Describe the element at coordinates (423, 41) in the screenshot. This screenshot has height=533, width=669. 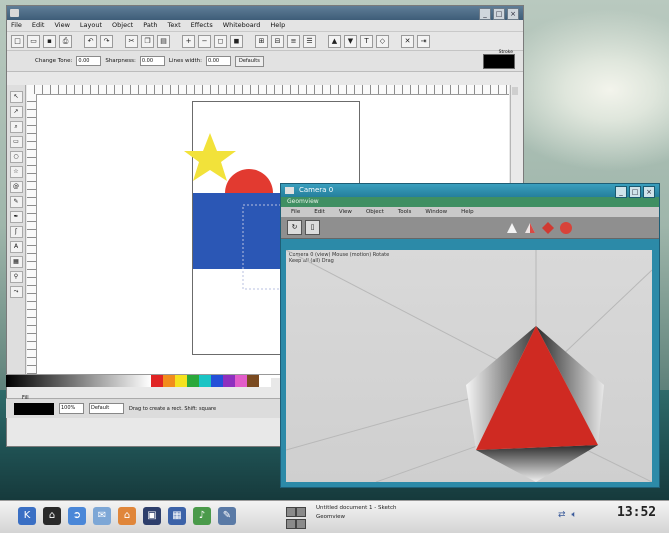
I see `export-icon: ⇥` at that location.